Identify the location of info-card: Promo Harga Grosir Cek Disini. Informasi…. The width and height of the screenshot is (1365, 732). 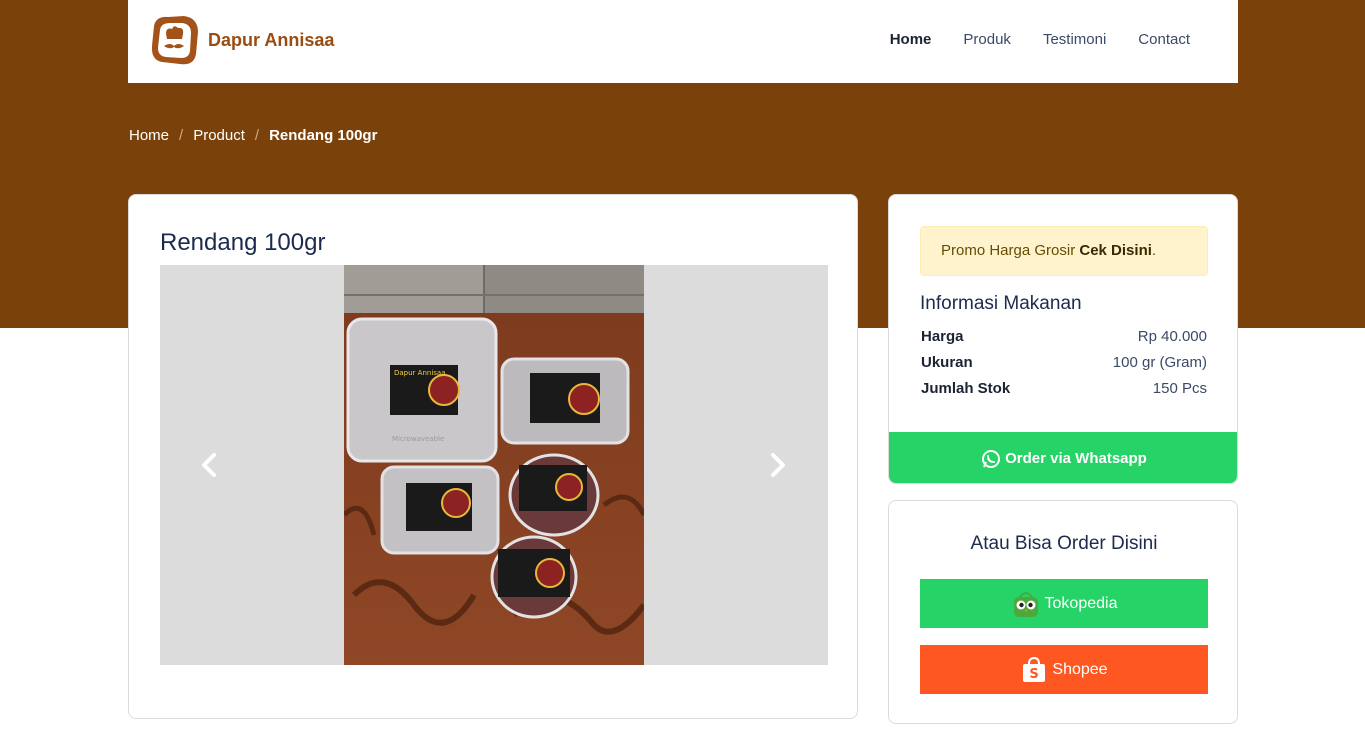
(1063, 339).